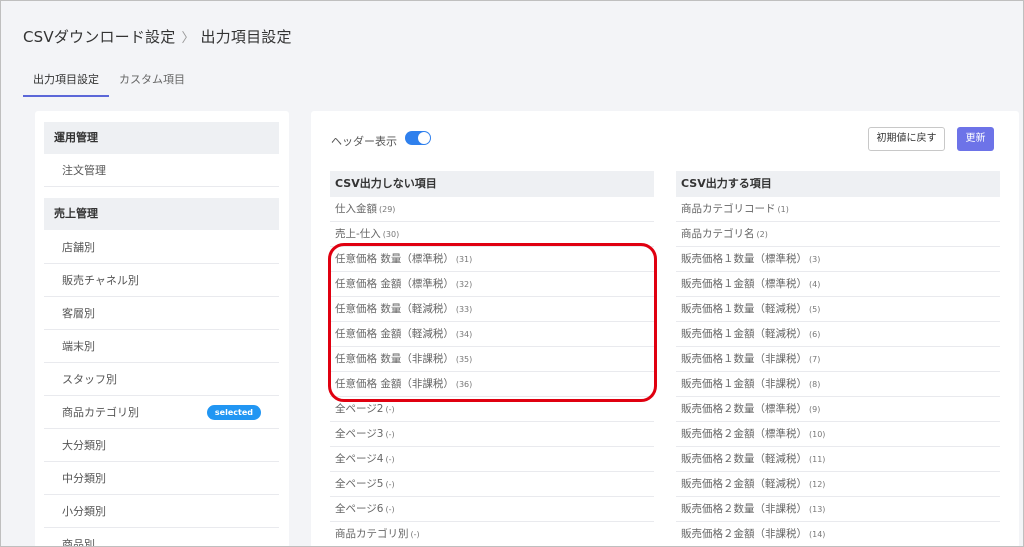 This screenshot has width=1024, height=547. What do you see at coordinates (372, 534) in the screenshot?
I see `item-label: 商品カテゴリ別` at bounding box center [372, 534].